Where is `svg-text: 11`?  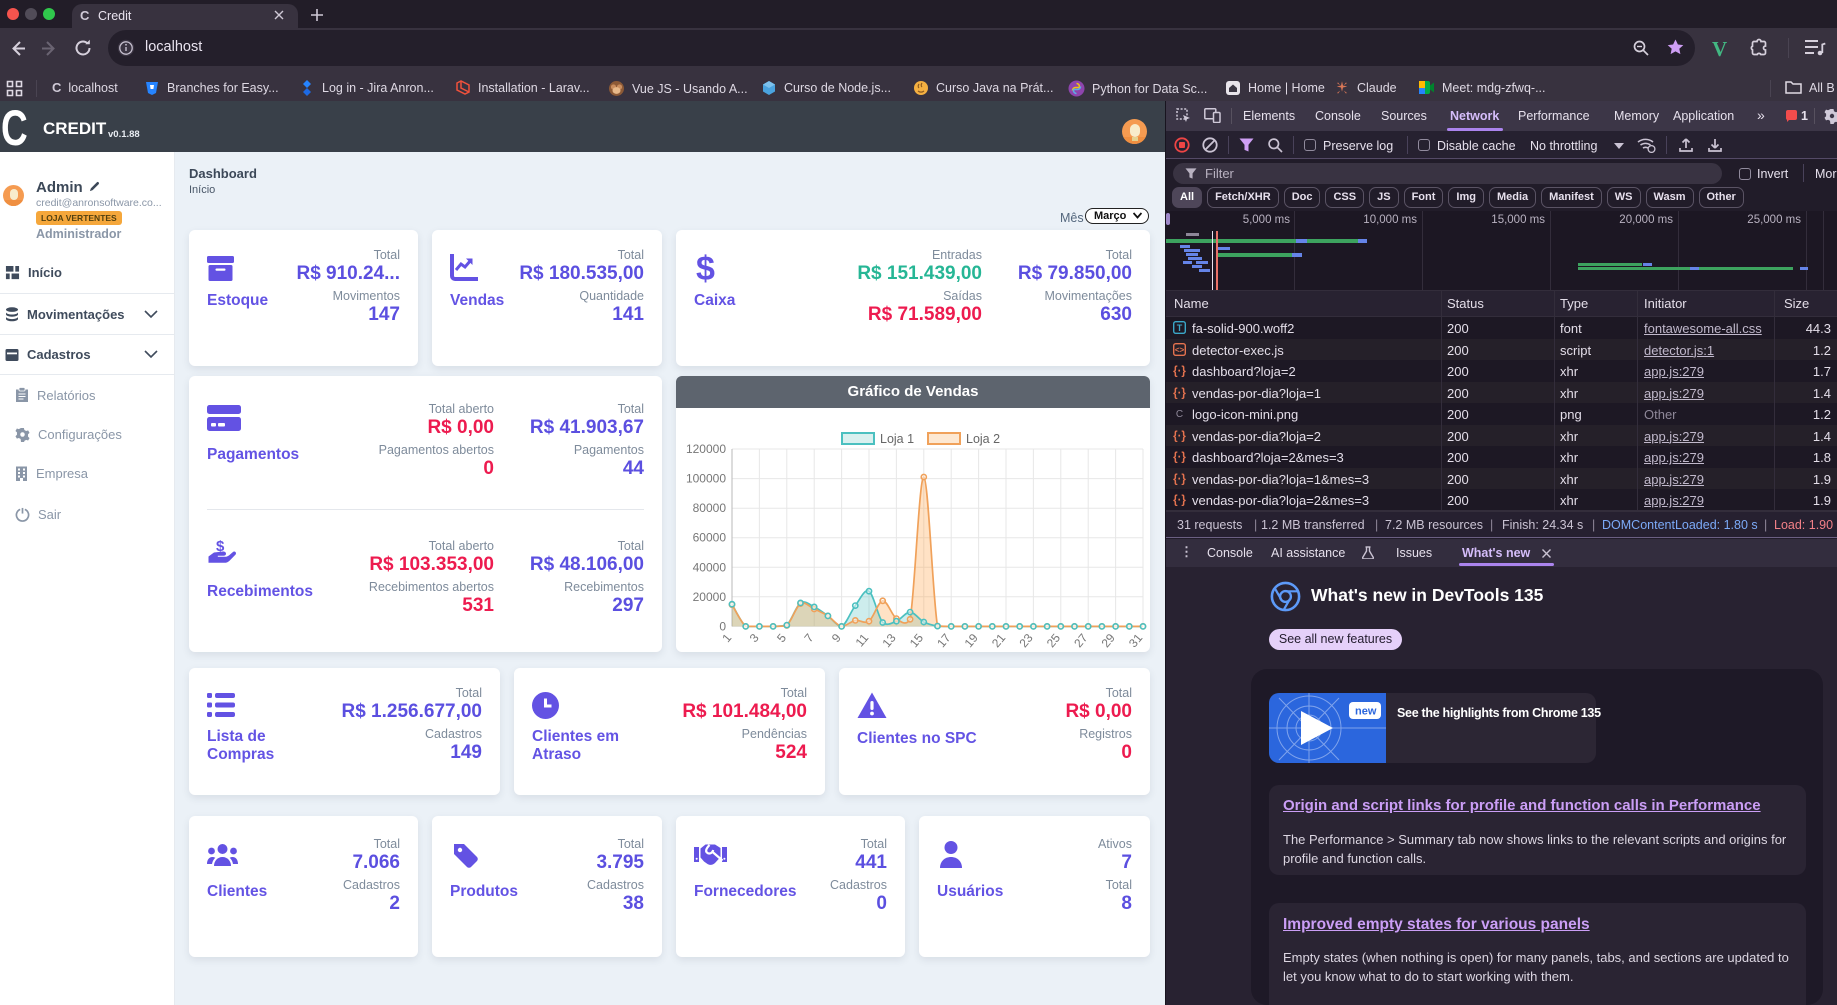 svg-text: 11 is located at coordinates (862, 640).